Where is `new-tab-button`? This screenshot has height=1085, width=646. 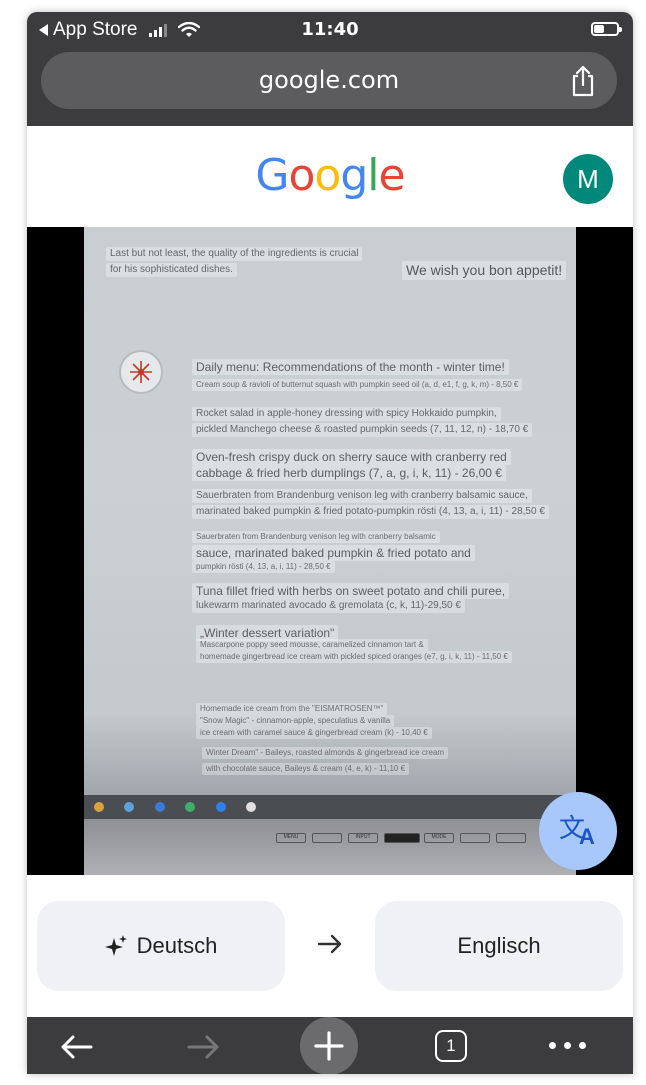
new-tab-button is located at coordinates (329, 1045).